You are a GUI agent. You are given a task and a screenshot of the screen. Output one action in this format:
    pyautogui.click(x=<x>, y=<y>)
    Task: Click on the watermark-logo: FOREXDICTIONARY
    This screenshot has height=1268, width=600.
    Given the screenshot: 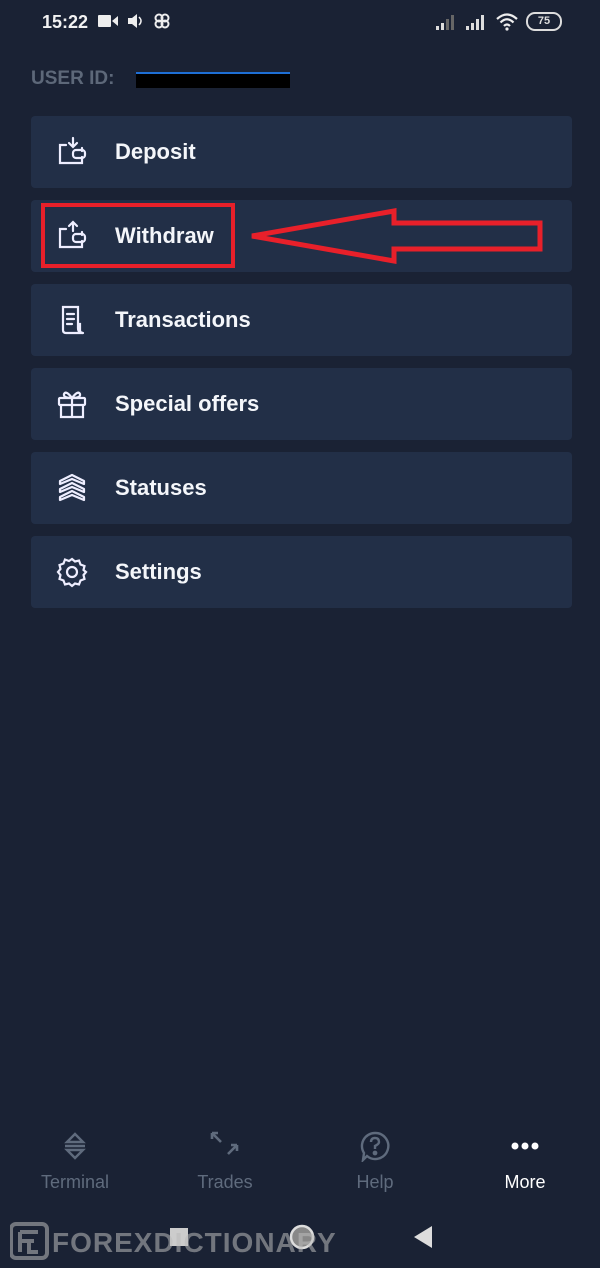 What is the action you would take?
    pyautogui.click(x=173, y=1241)
    